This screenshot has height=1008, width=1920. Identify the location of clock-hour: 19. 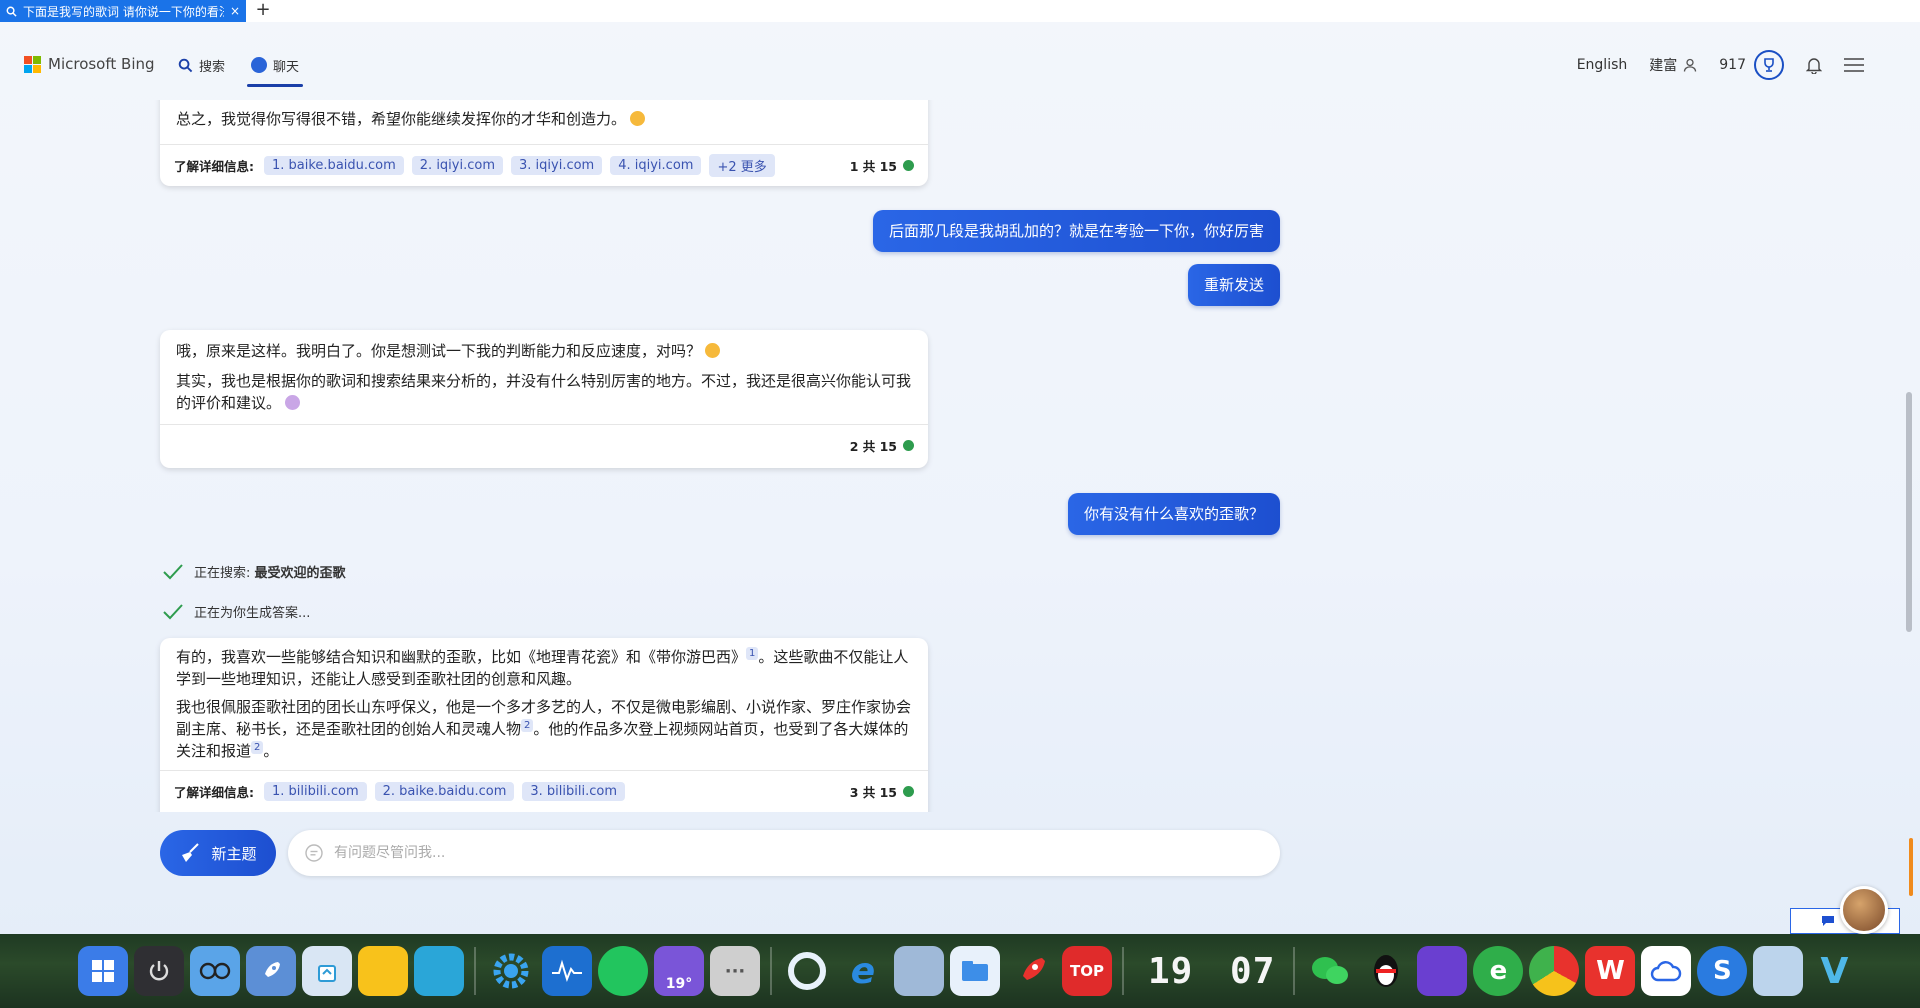
(1171, 971).